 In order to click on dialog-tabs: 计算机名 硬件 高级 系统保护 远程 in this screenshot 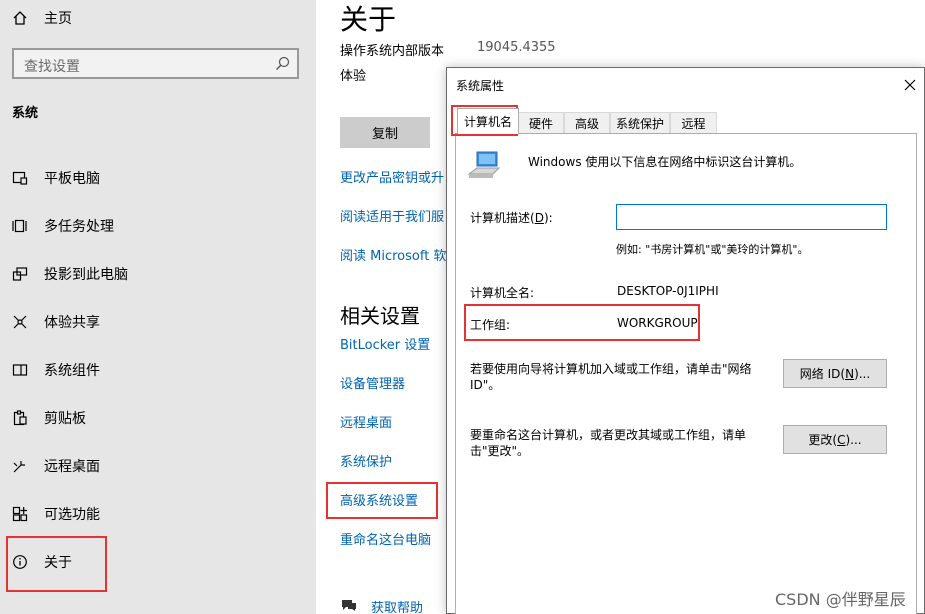, I will do `click(690, 121)`.